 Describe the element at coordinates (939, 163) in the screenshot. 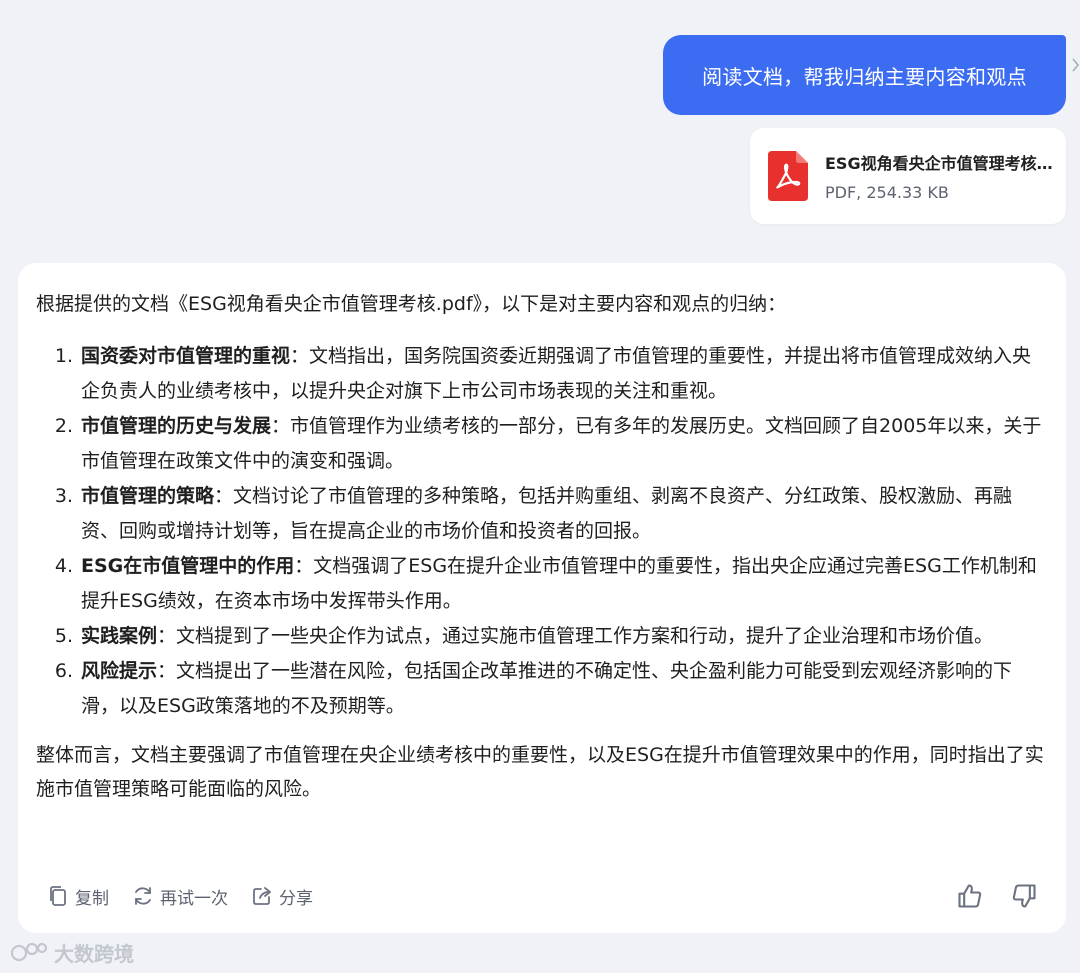

I see `attachment-filename: ESG视角看央企市值管理考核.pdf` at that location.